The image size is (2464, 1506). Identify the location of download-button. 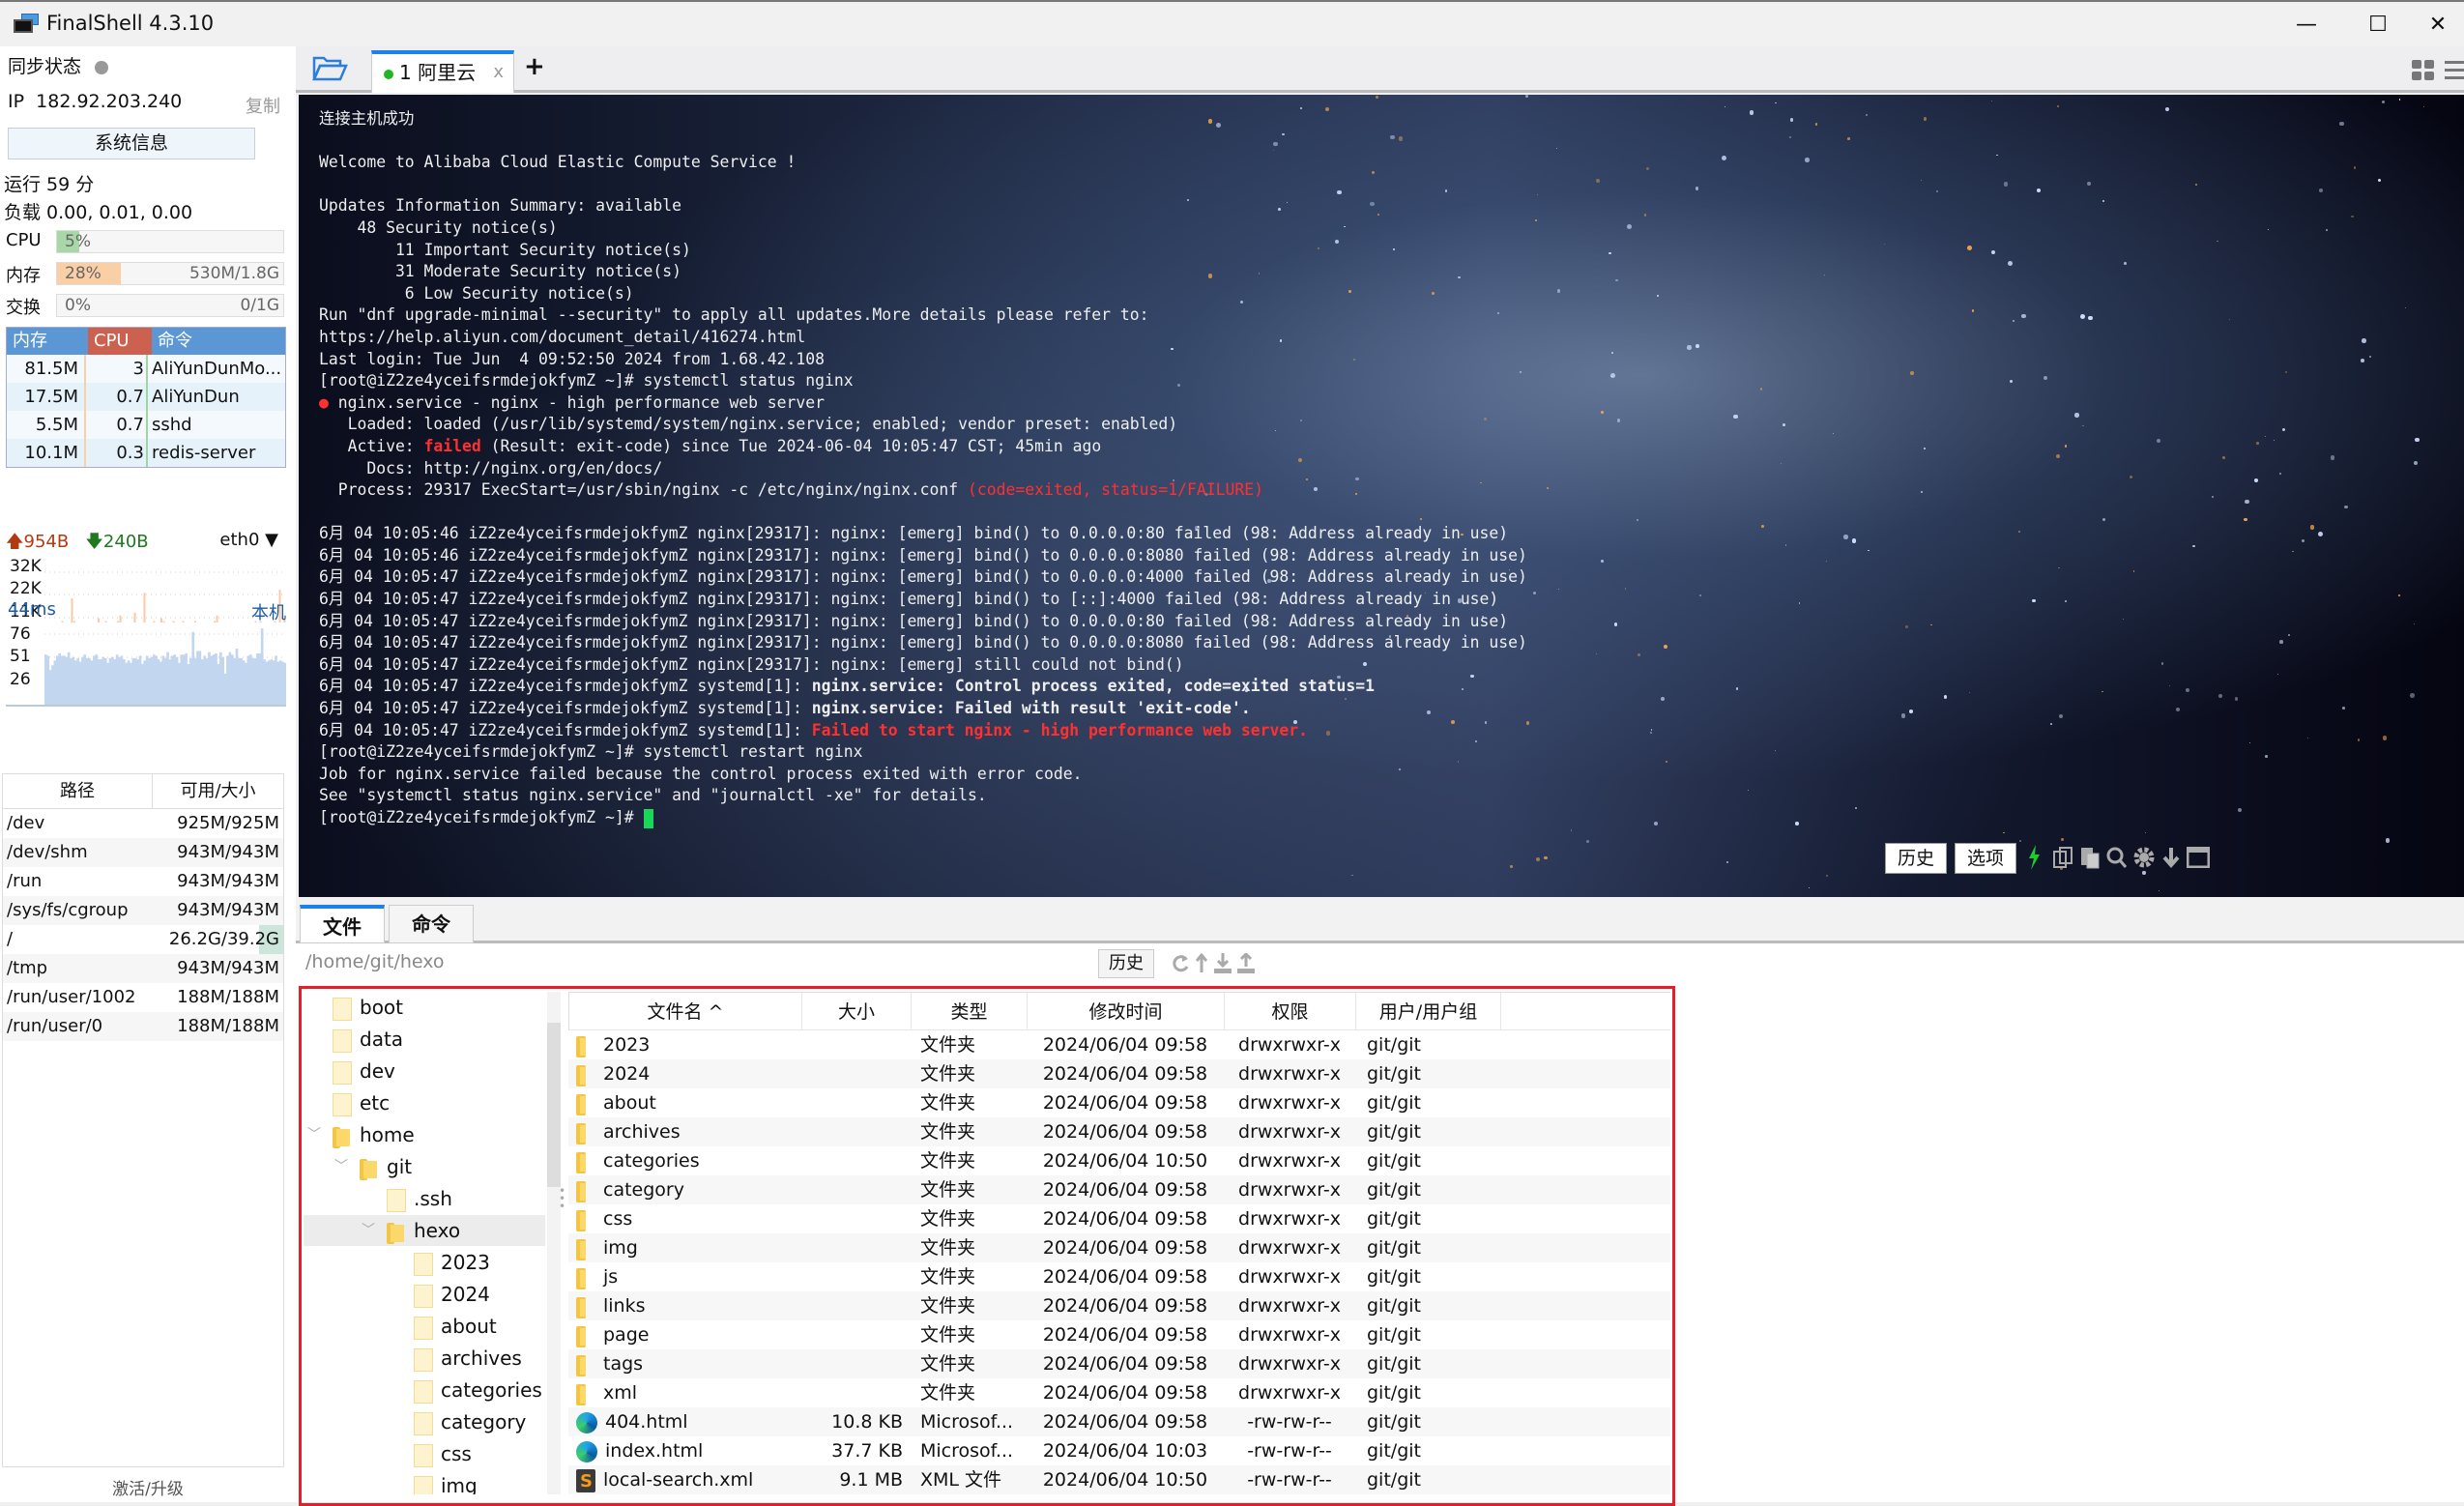
(1223, 963).